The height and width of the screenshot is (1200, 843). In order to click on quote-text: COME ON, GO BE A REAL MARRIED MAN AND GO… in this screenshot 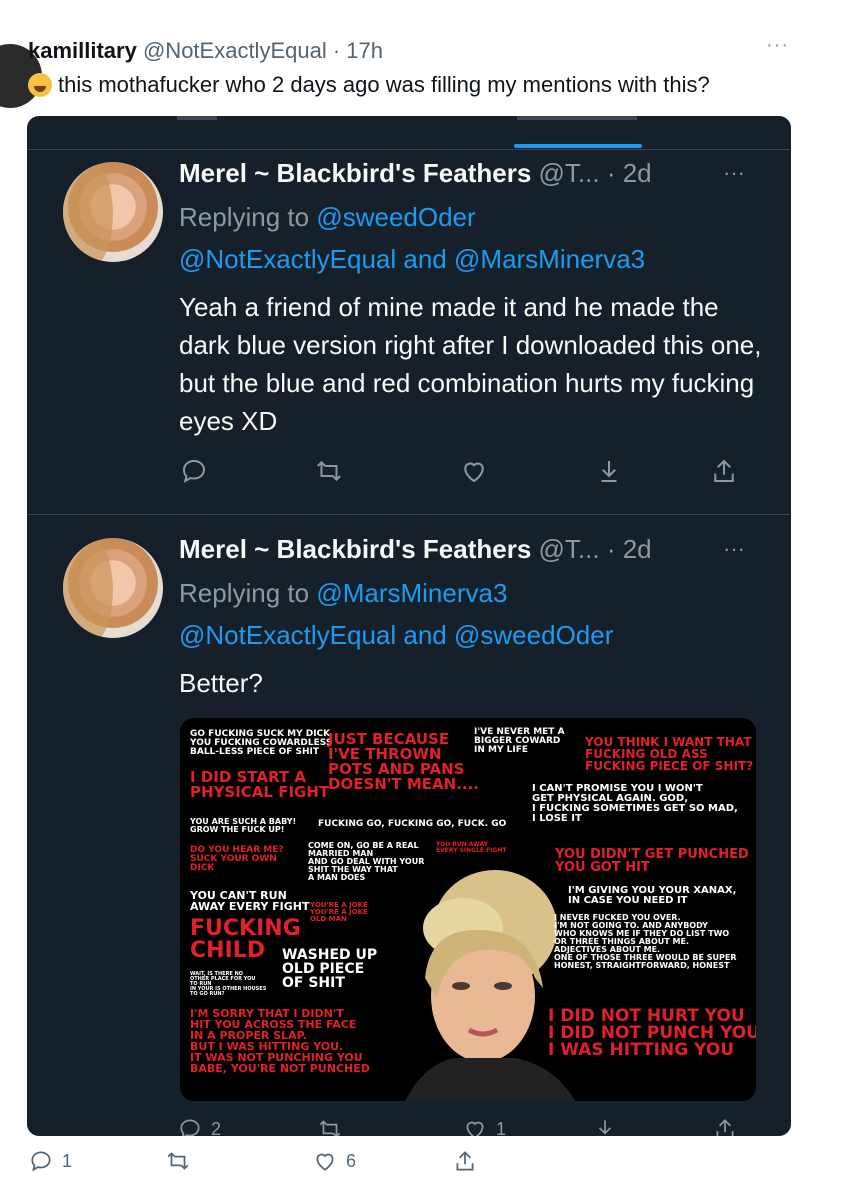, I will do `click(366, 861)`.